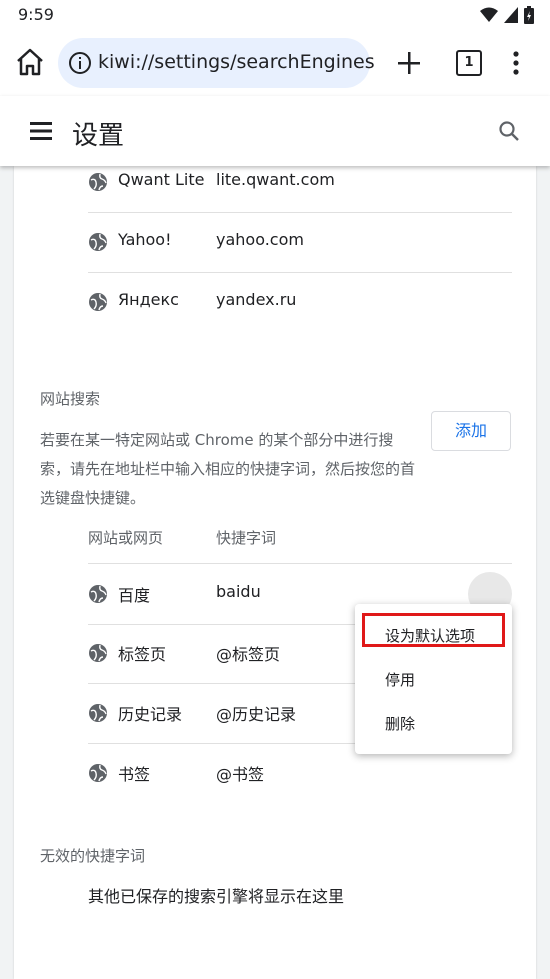 The image size is (550, 979). Describe the element at coordinates (433, 679) in the screenshot. I see `row-context-menu: 设为默认选项 停用 删除` at that location.